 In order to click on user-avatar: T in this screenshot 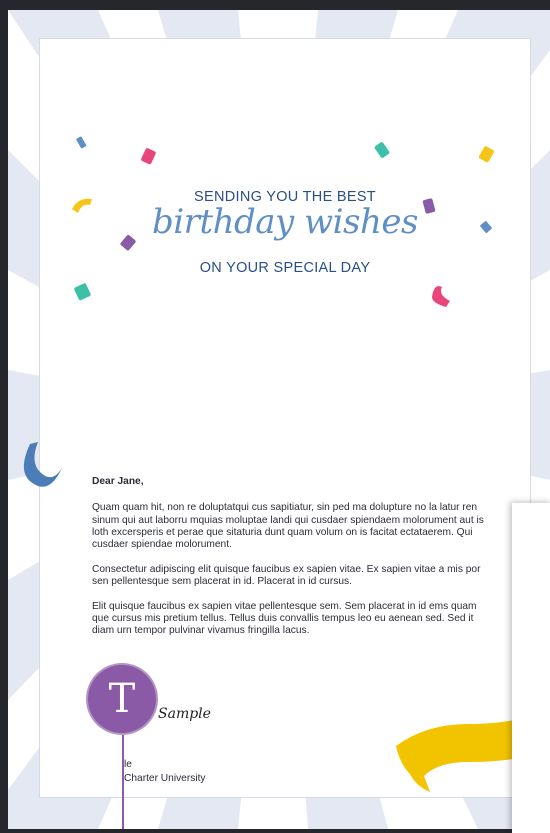, I will do `click(122, 699)`.